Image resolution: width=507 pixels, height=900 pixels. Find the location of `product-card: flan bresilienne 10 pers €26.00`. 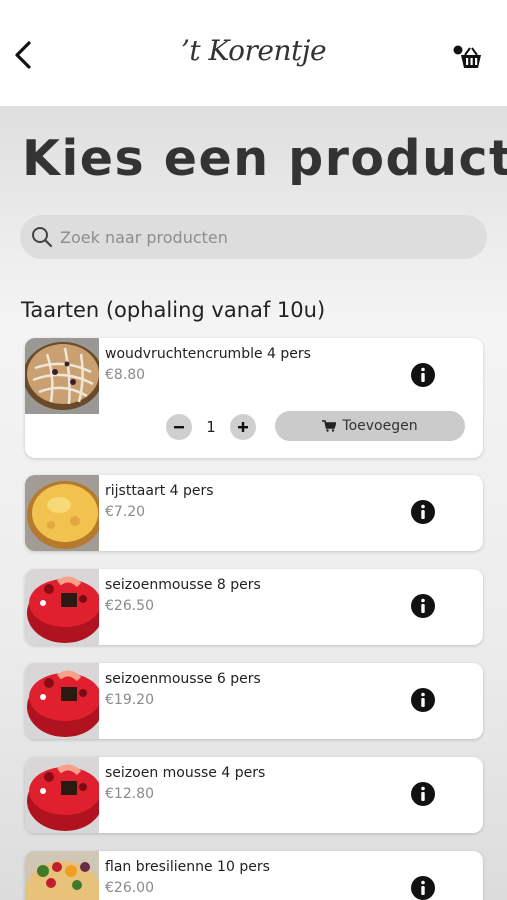

product-card: flan bresilienne 10 pers €26.00 is located at coordinates (254, 875).